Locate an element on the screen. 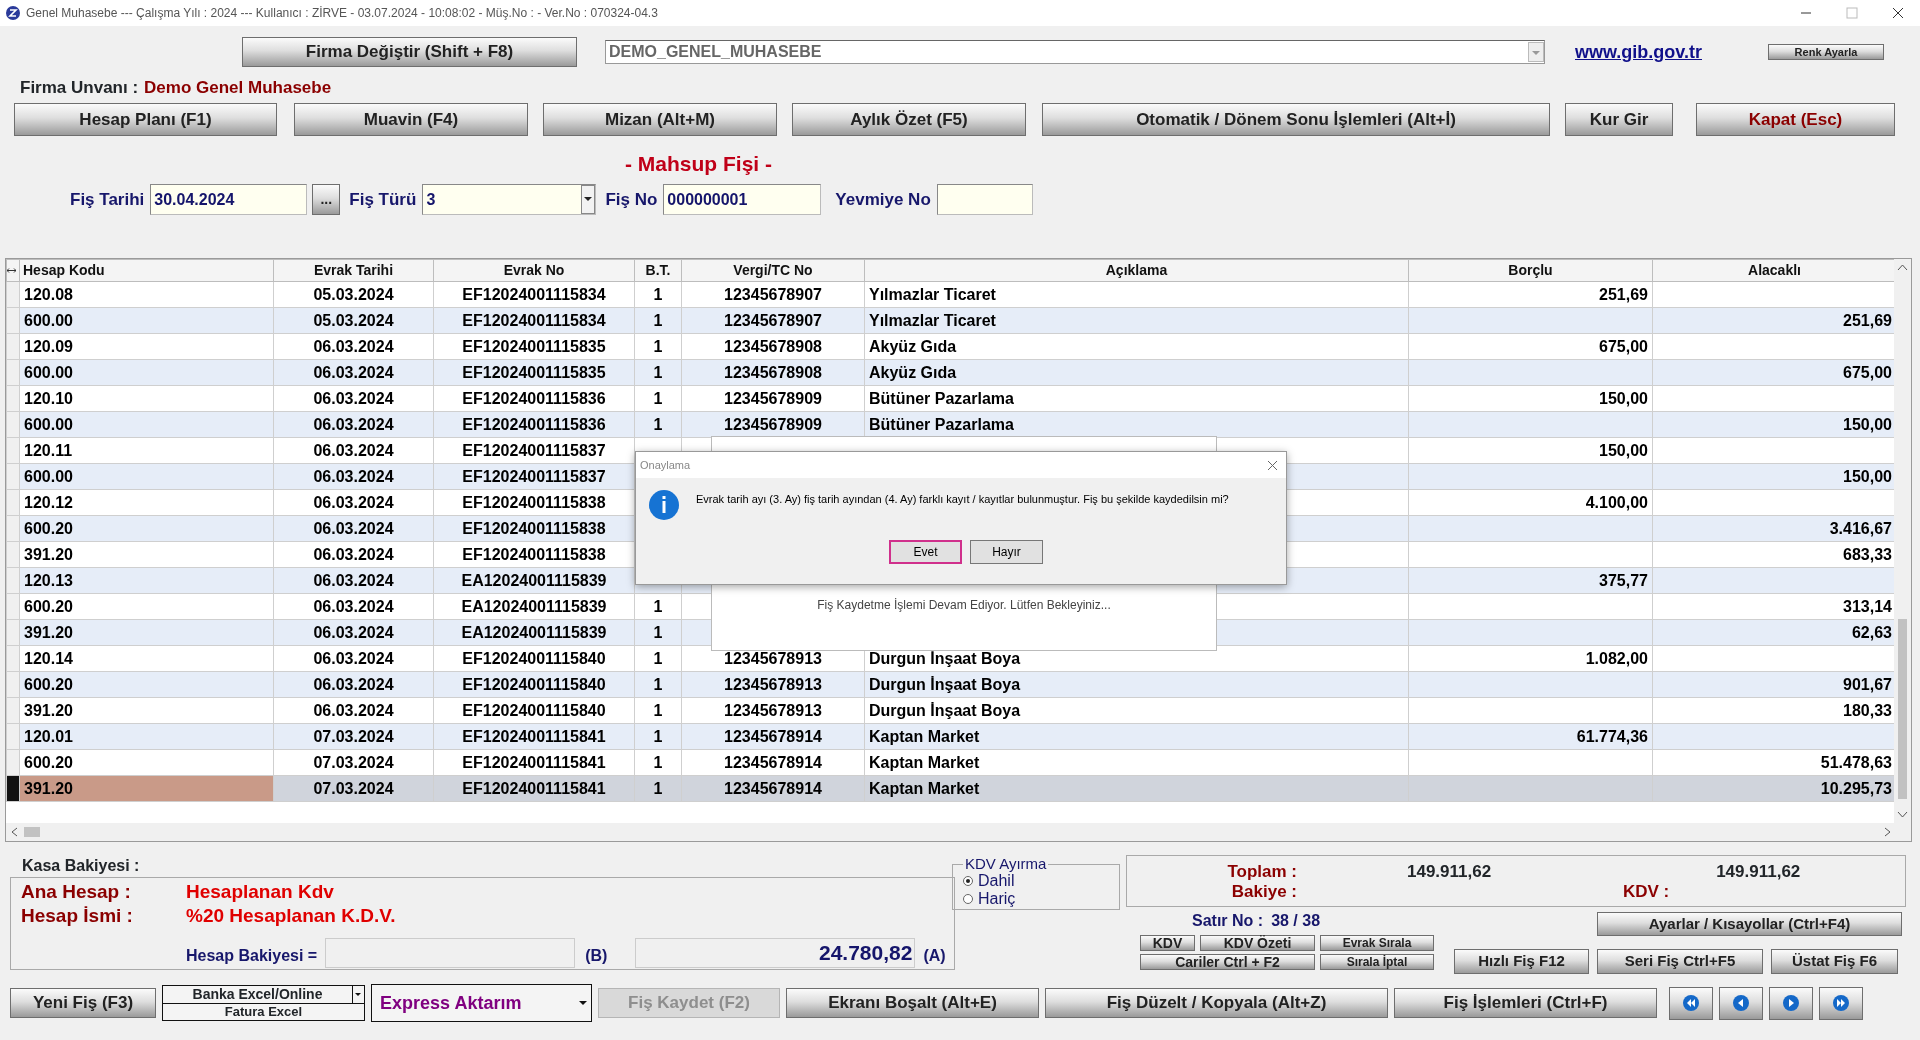 The image size is (1920, 1040). column-header: Evrak Tarihi is located at coordinates (353, 270).